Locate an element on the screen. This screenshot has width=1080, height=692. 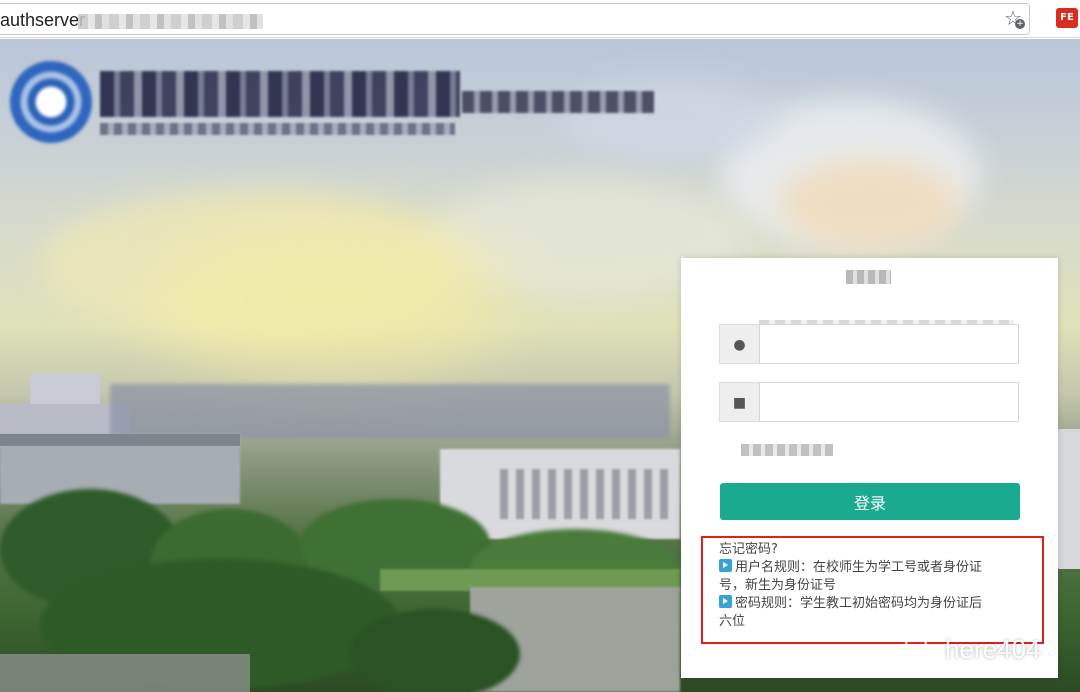
bookmark-star-icon: ☆ + is located at coordinates (1013, 18).